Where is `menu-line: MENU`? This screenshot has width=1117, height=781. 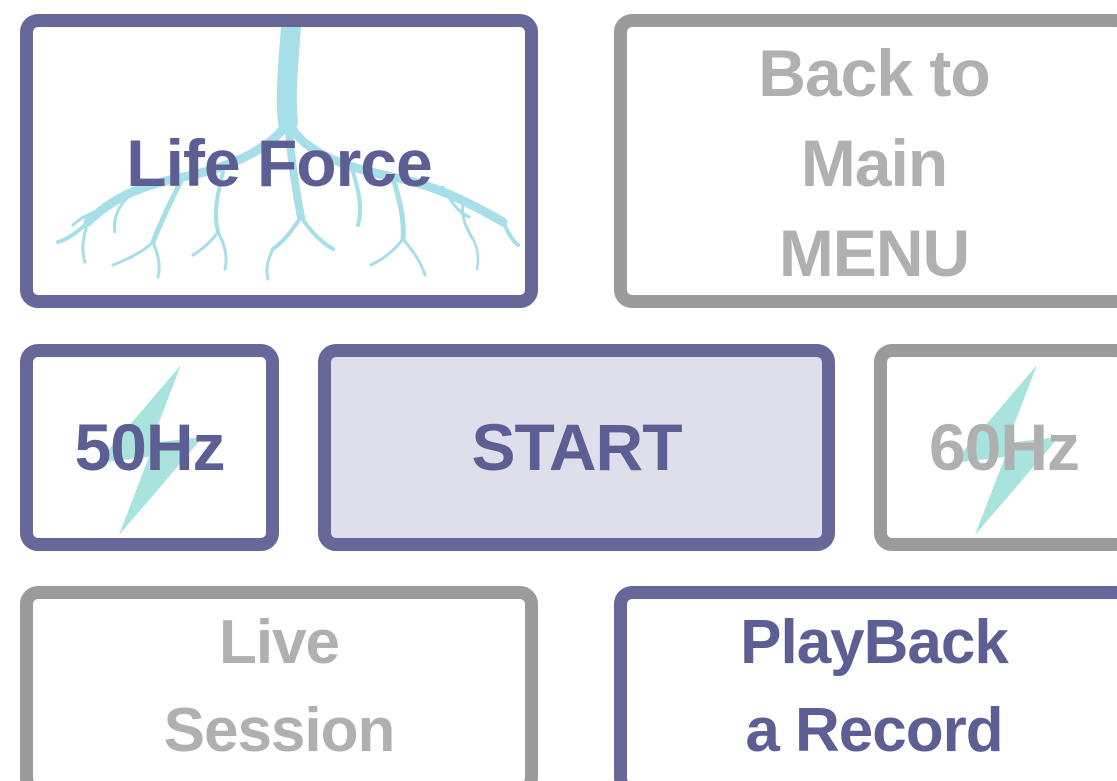 menu-line: MENU is located at coordinates (874, 252).